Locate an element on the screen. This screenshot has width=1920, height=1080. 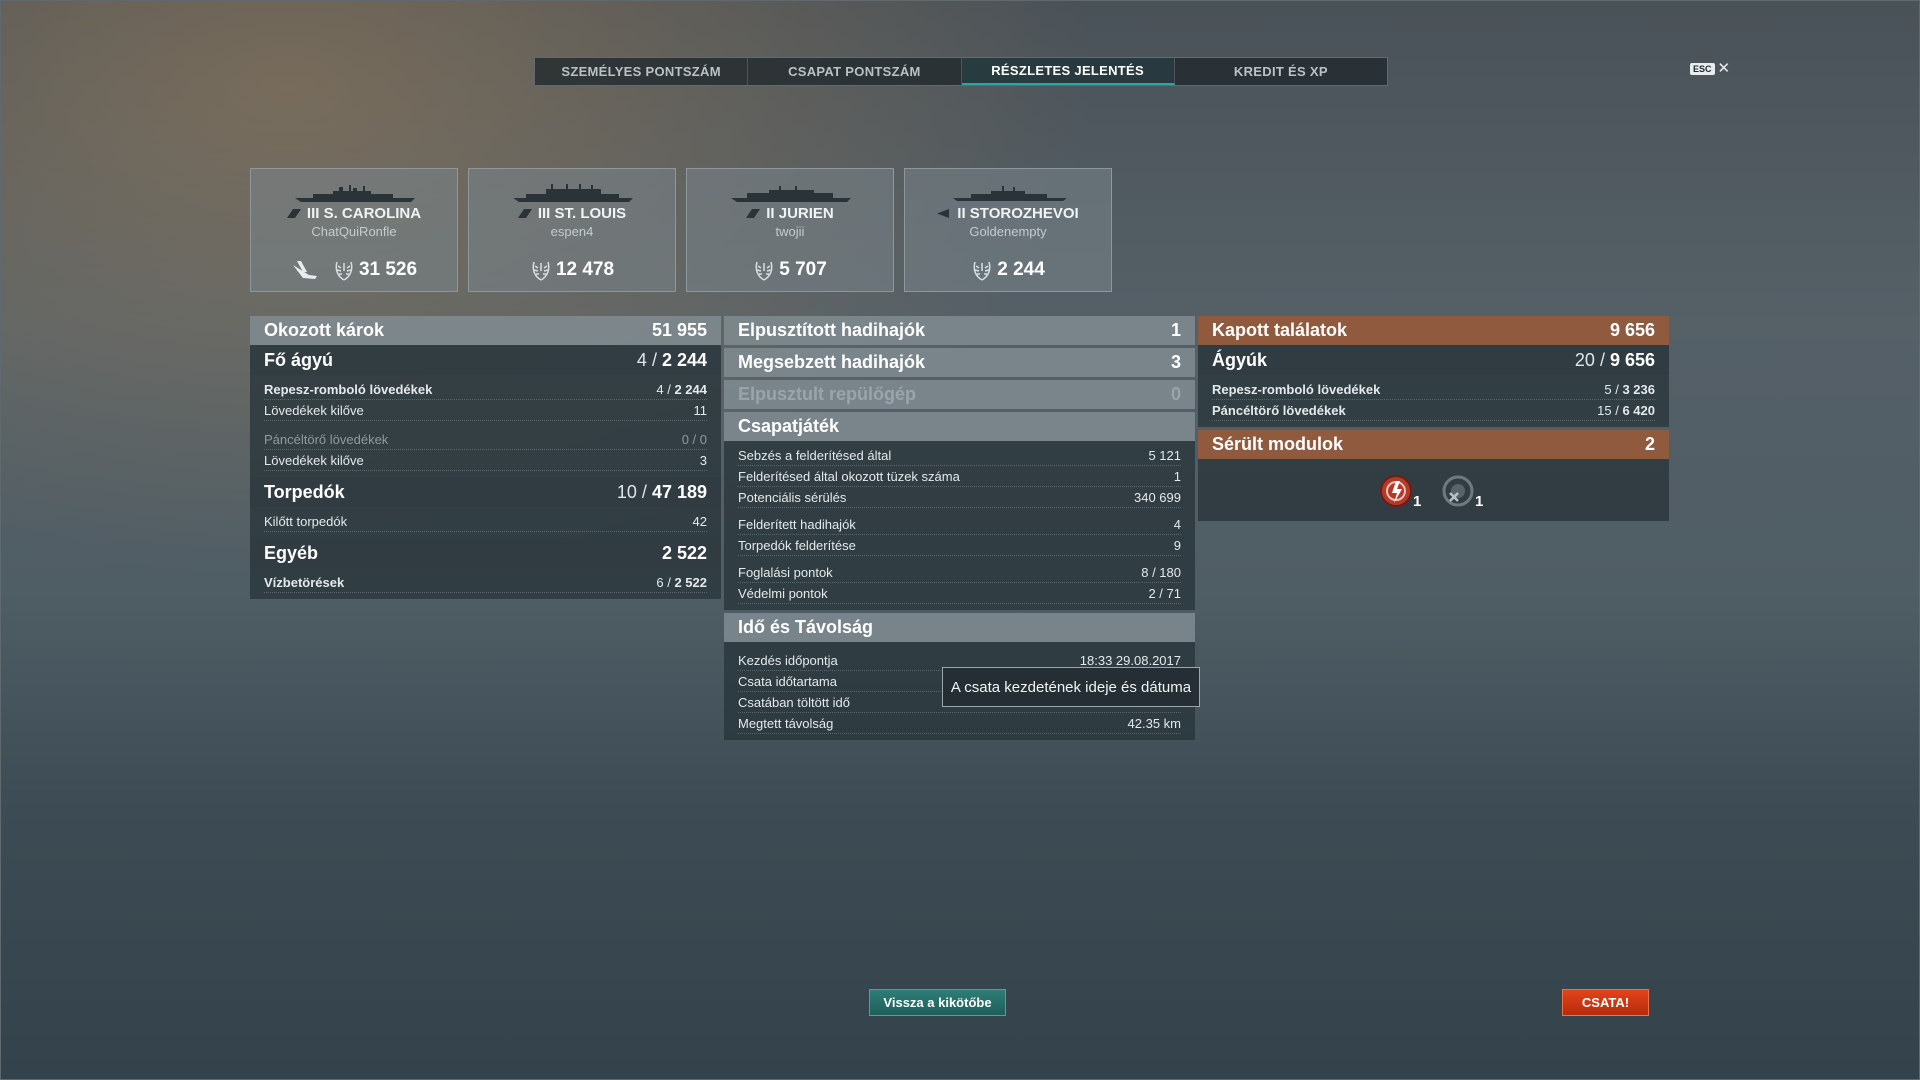
stat-value: 42.35 km is located at coordinates (1154, 723).